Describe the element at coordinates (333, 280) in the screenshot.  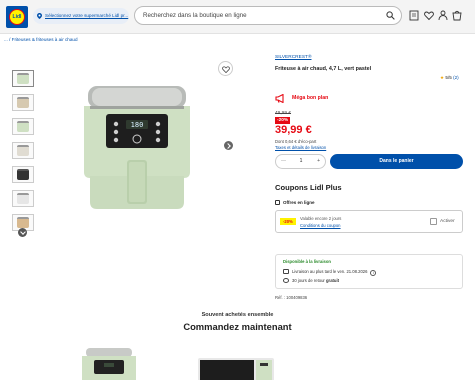
I see `return-free: gratuit` at that location.